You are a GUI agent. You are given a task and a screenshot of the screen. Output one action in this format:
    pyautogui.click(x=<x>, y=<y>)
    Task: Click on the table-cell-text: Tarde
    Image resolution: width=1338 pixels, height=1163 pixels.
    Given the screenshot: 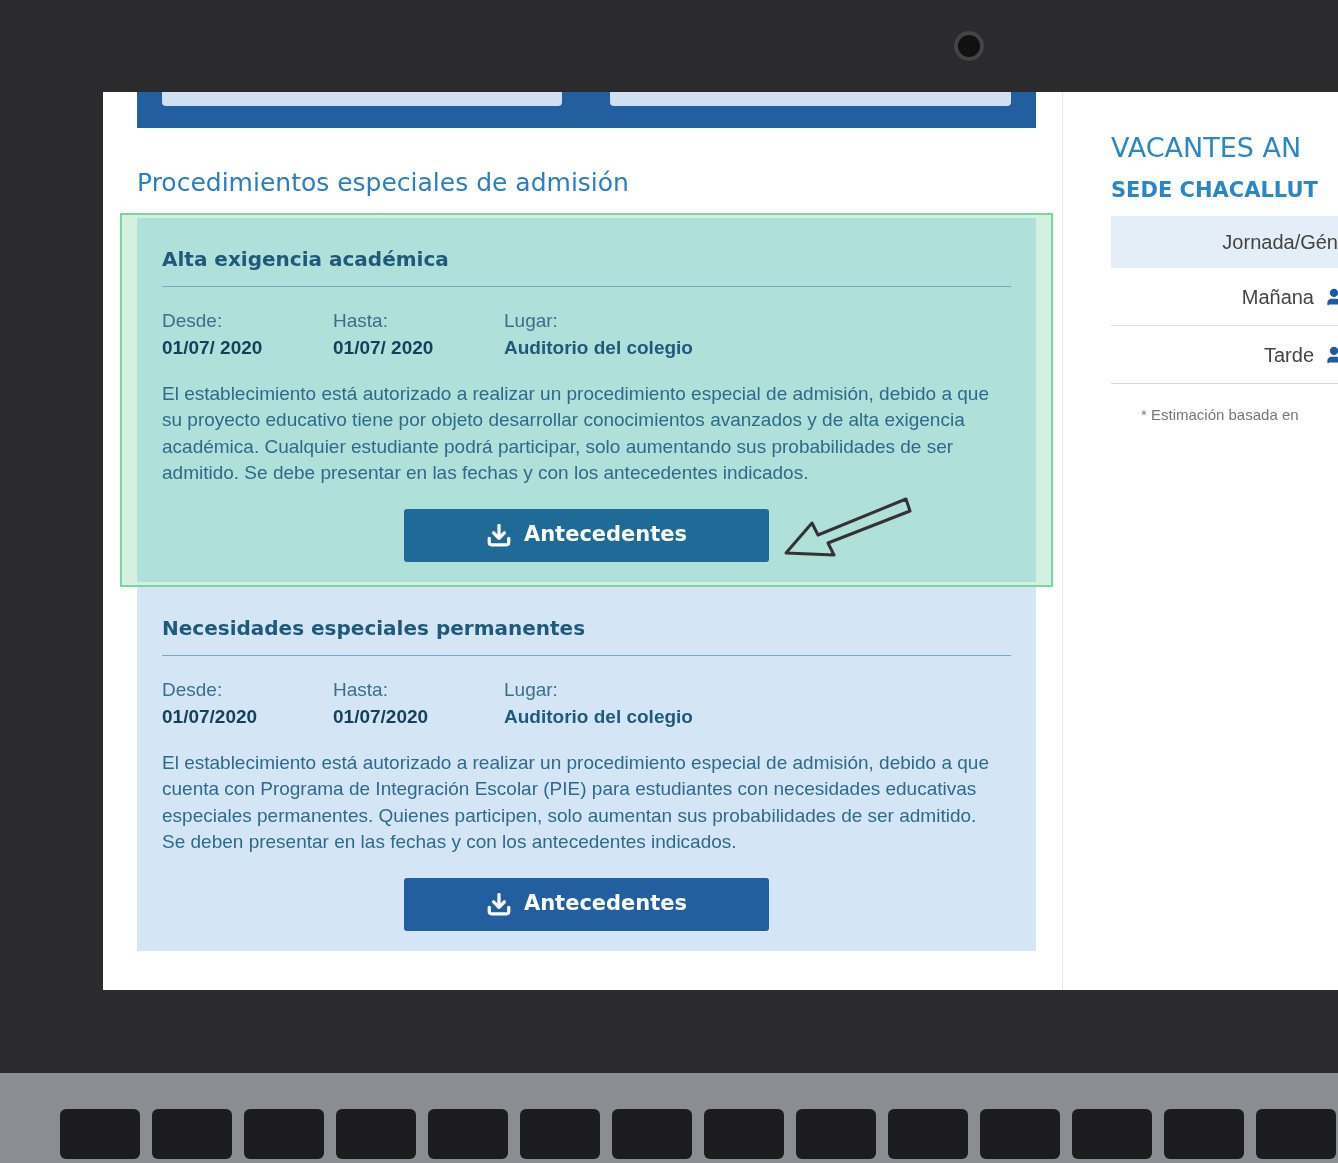 What is the action you would take?
    pyautogui.click(x=1288, y=355)
    